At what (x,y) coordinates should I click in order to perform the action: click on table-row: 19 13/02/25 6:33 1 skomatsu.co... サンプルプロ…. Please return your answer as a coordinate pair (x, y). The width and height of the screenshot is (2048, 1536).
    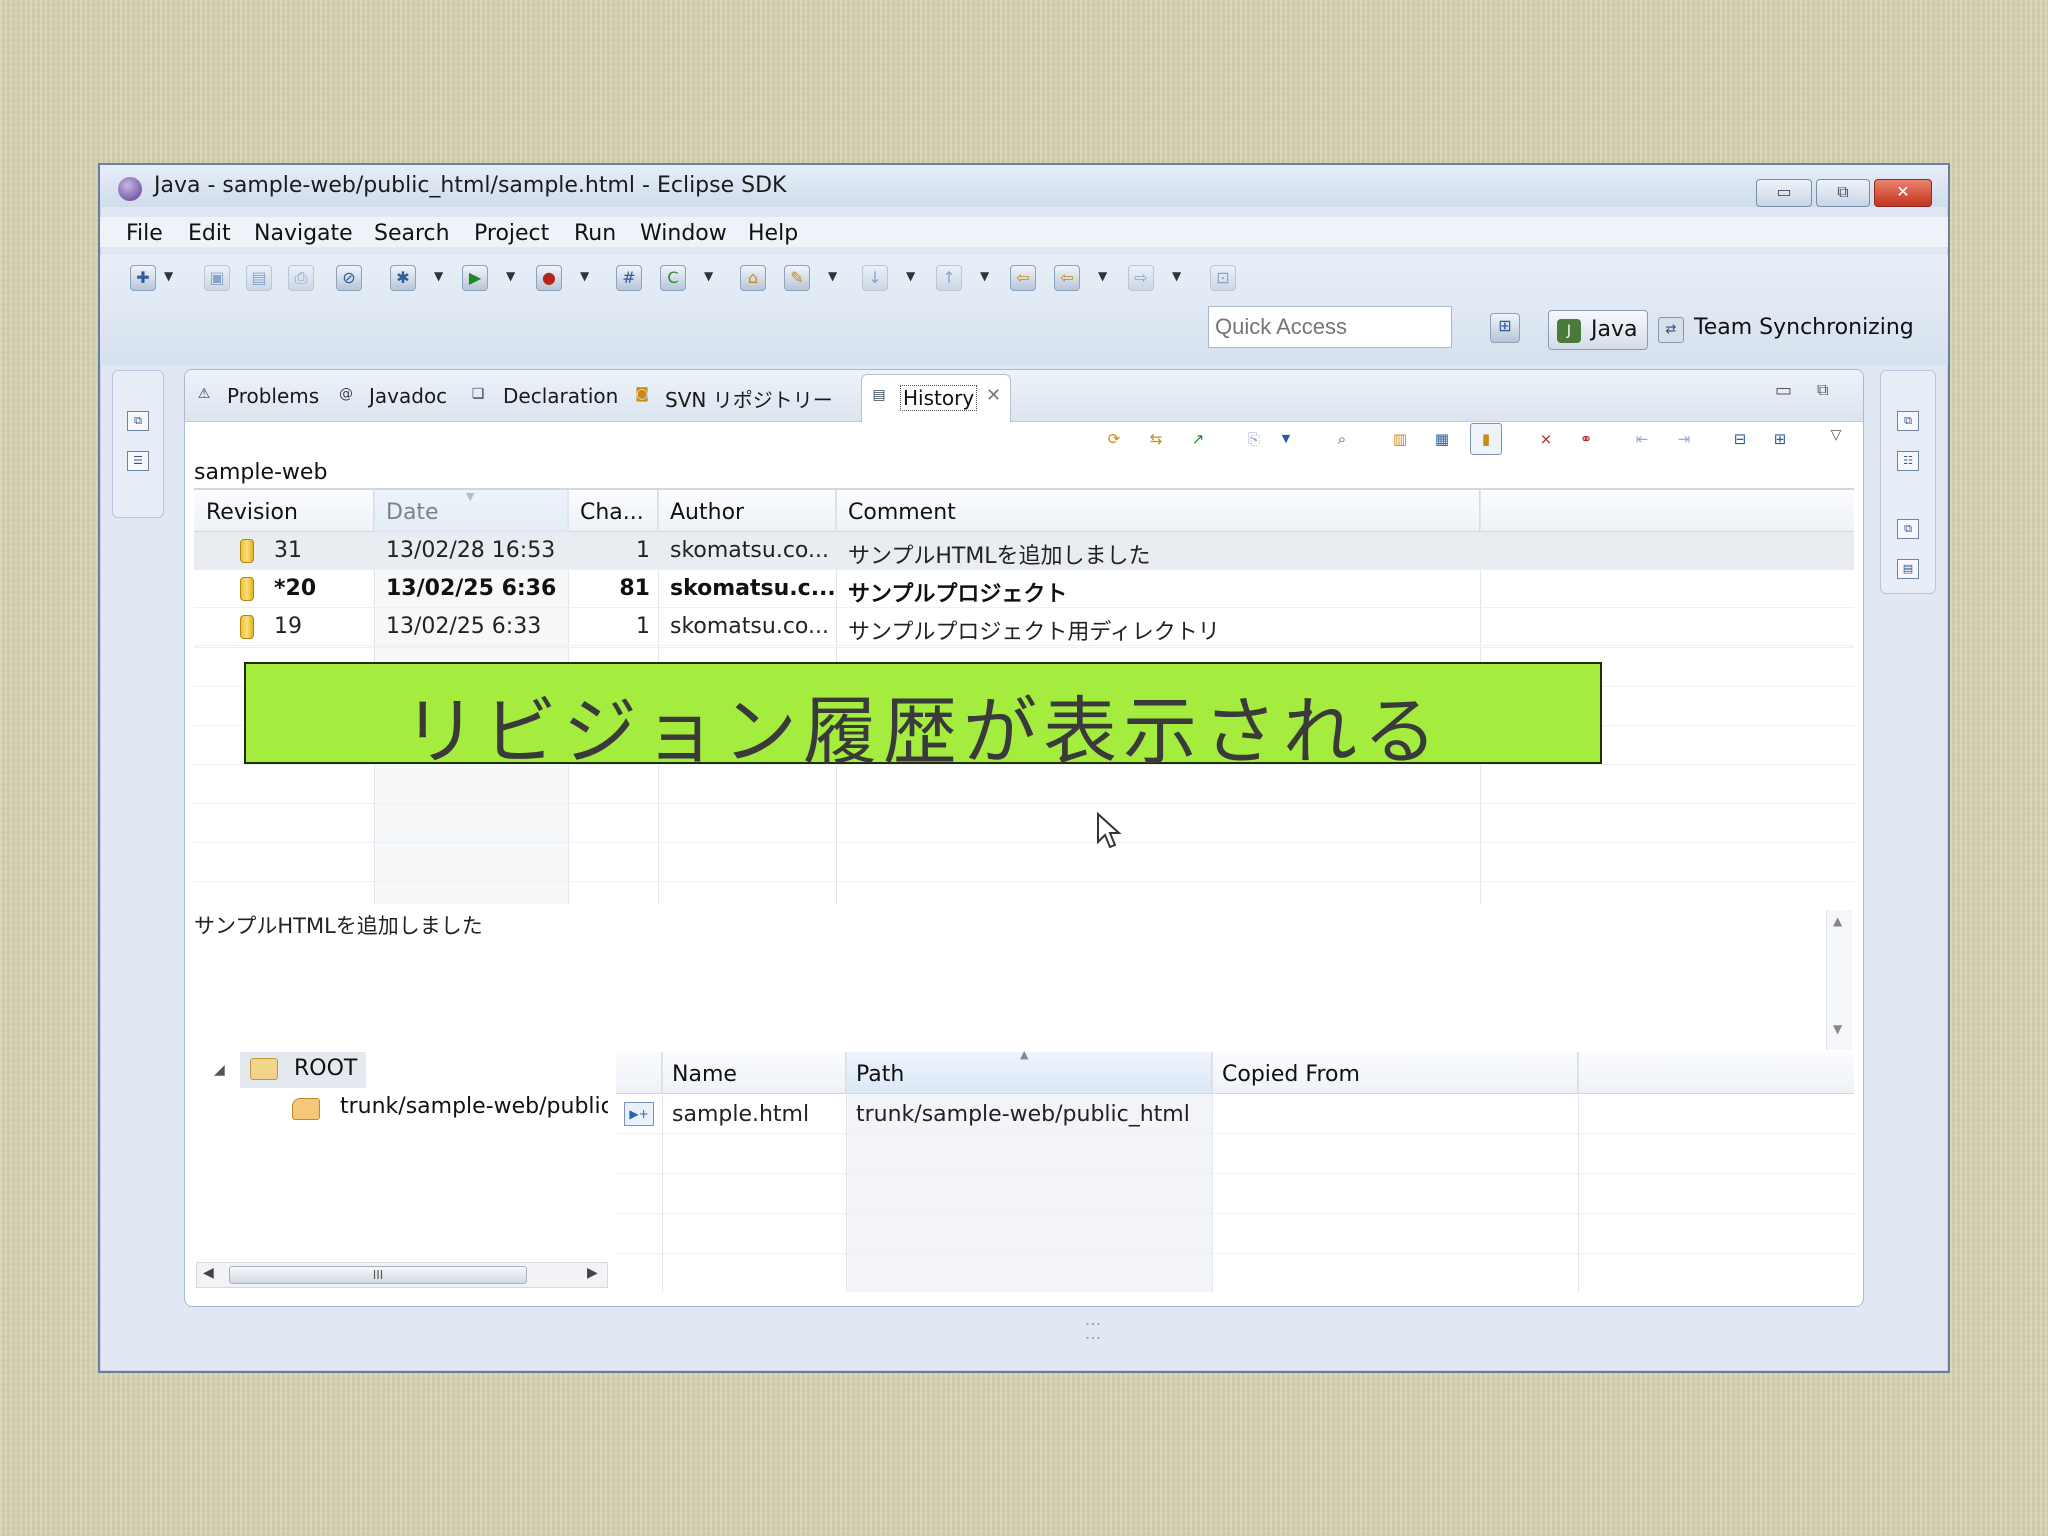
    Looking at the image, I should click on (1024, 627).